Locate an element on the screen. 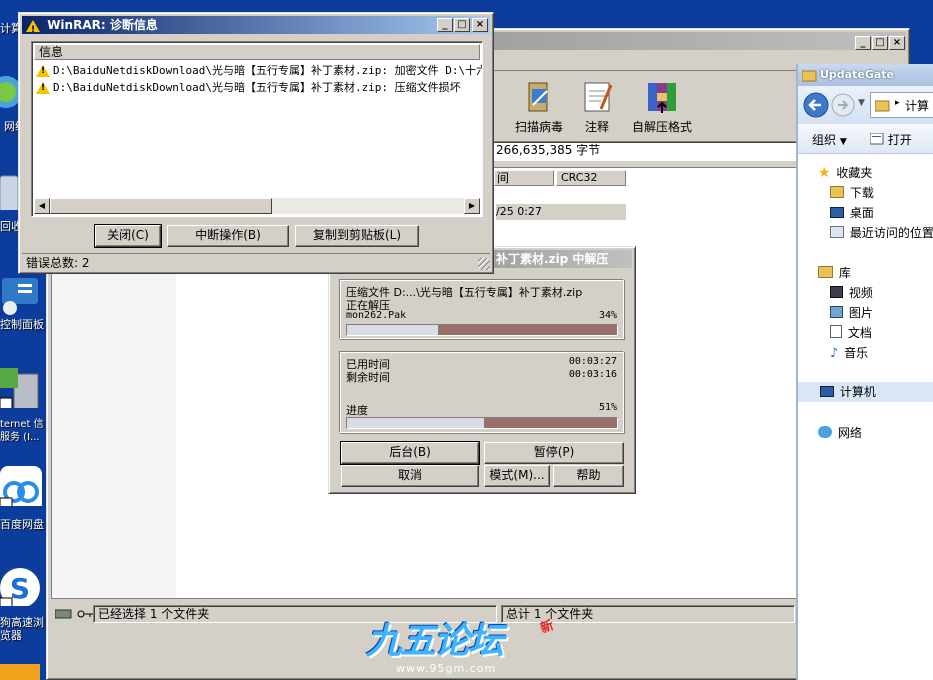 Image resolution: width=933 pixels, height=680 pixels. message-list-header: 信息 is located at coordinates (257, 52).